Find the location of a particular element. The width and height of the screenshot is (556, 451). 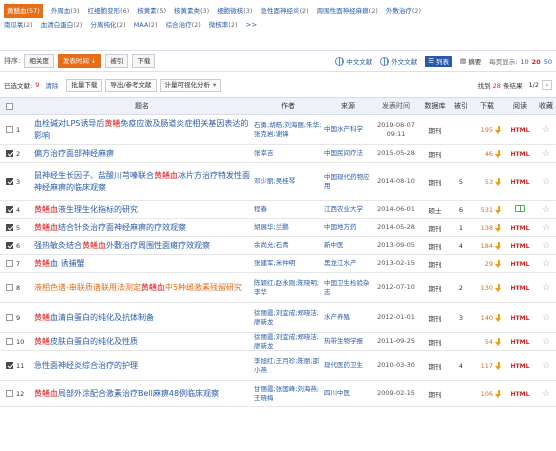

select-all-checkbox is located at coordinates (9, 106).